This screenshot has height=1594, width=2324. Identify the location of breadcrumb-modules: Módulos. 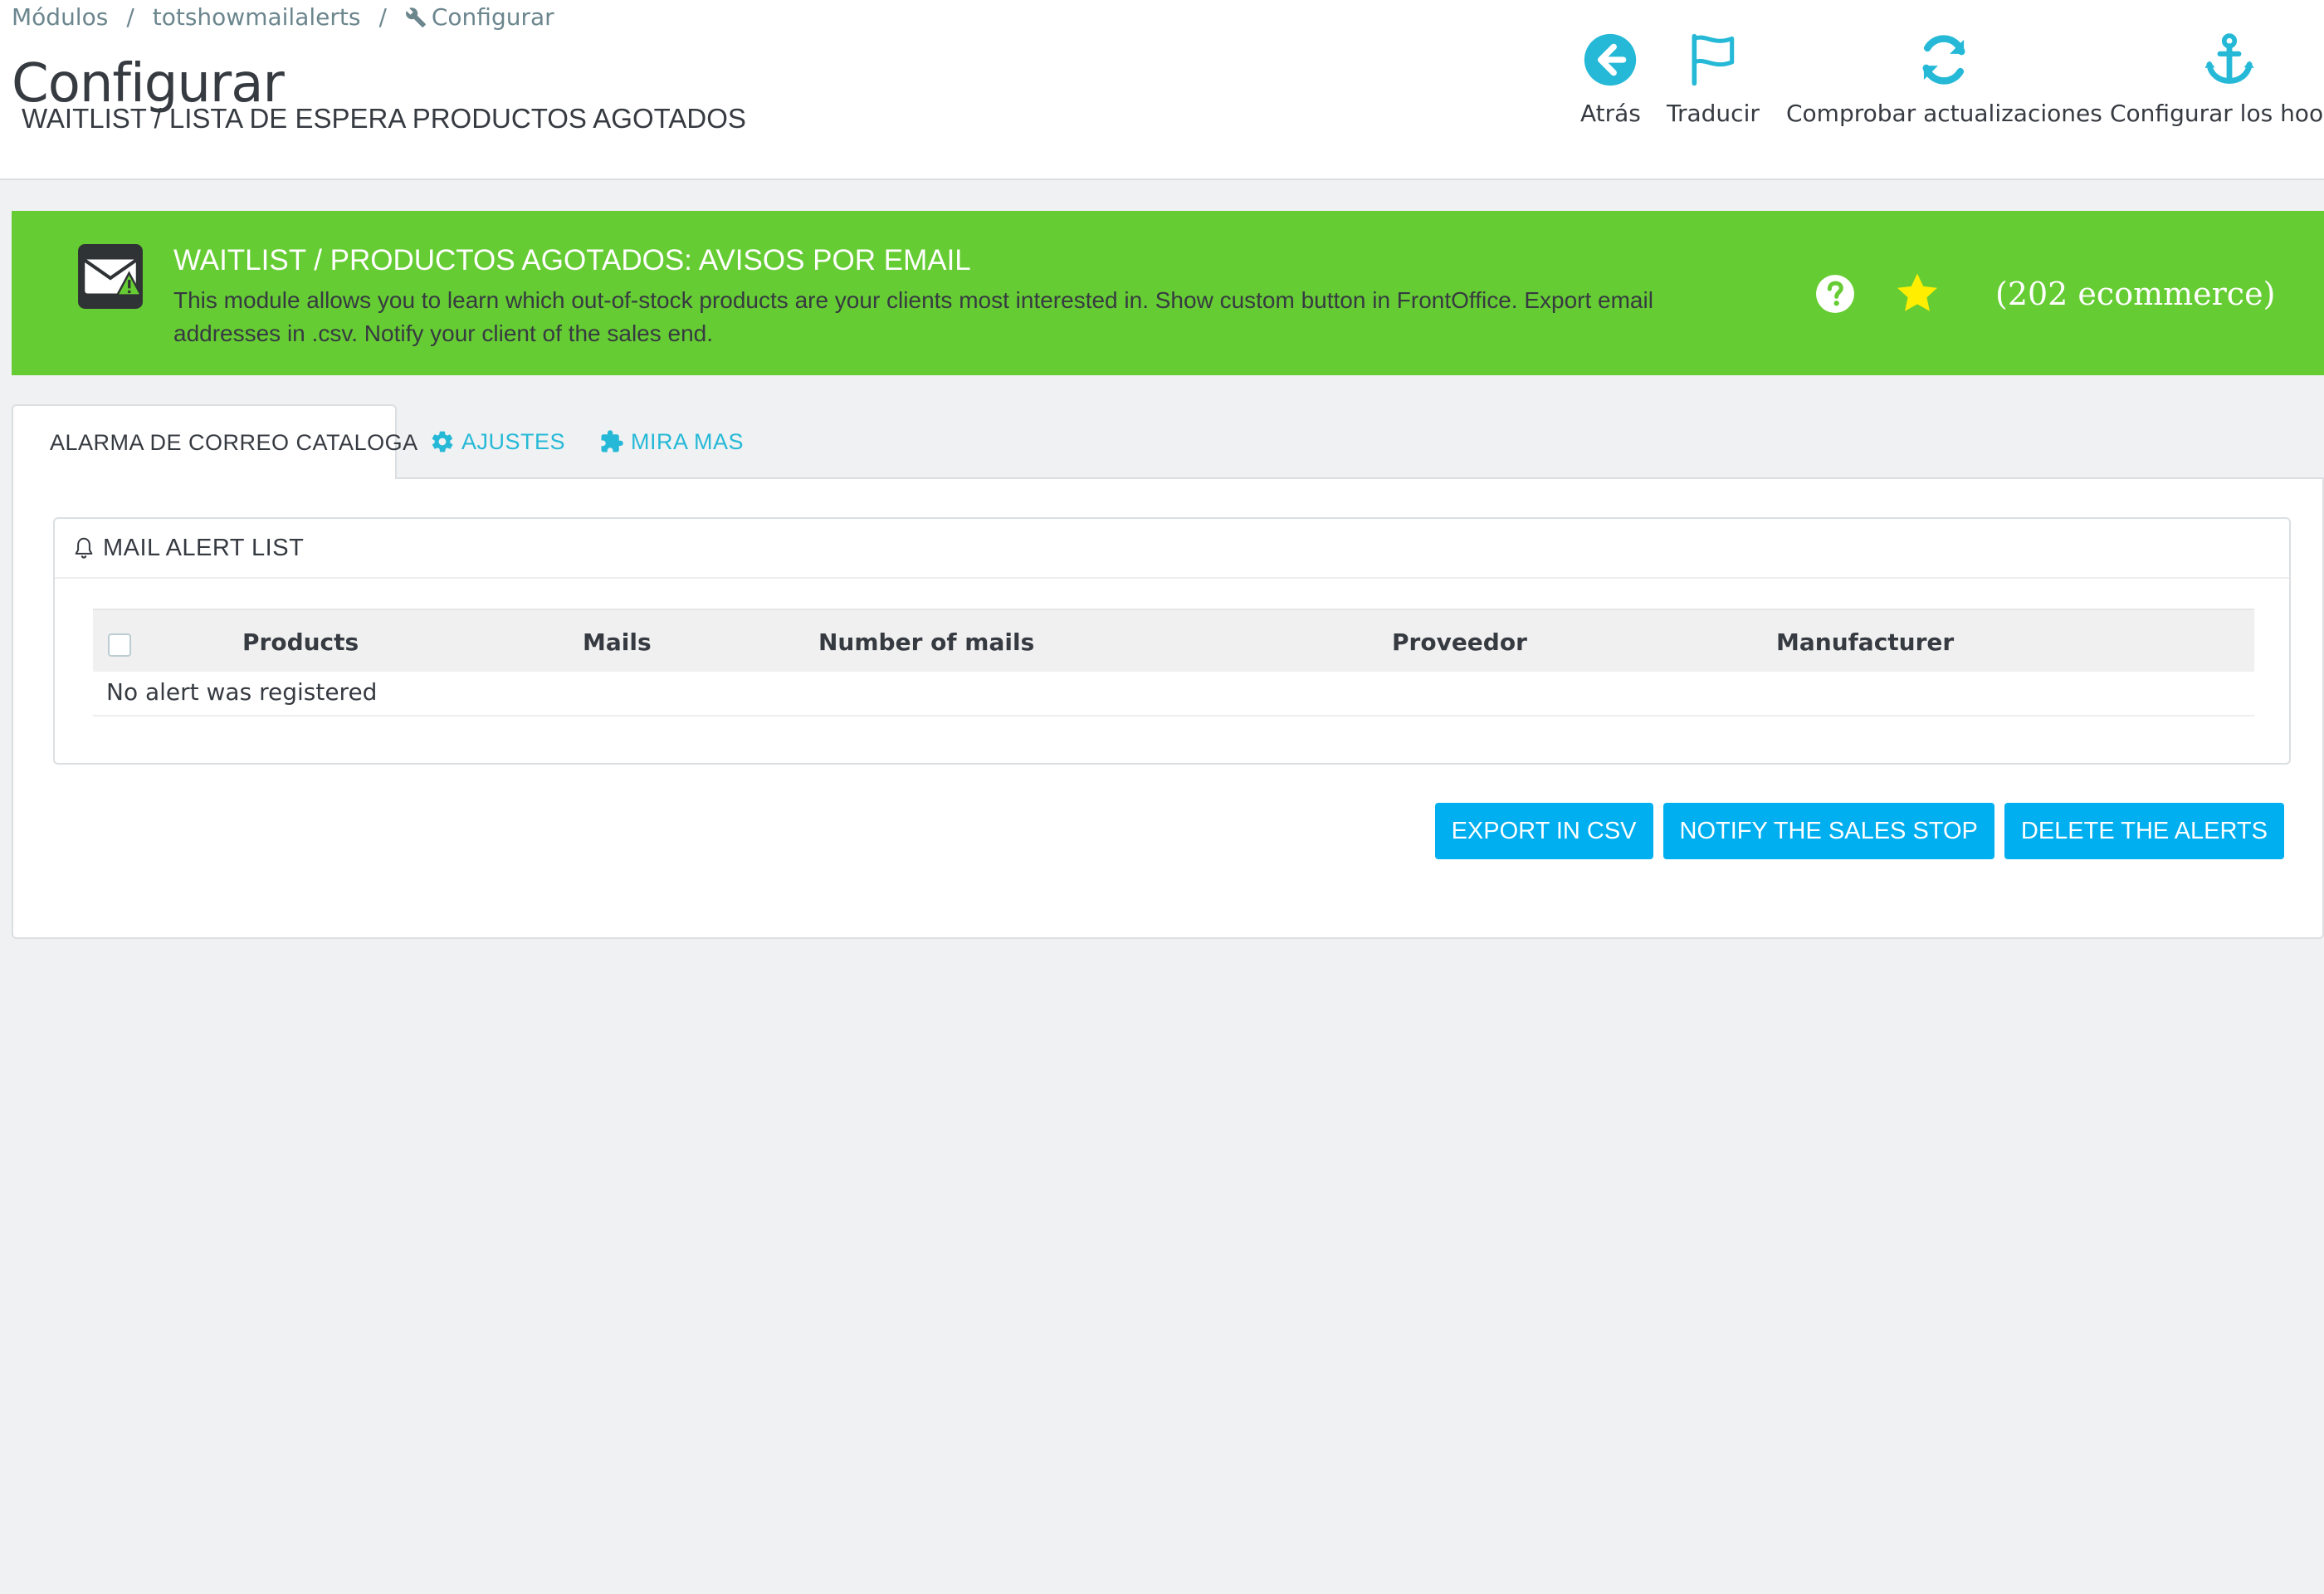
(60, 17).